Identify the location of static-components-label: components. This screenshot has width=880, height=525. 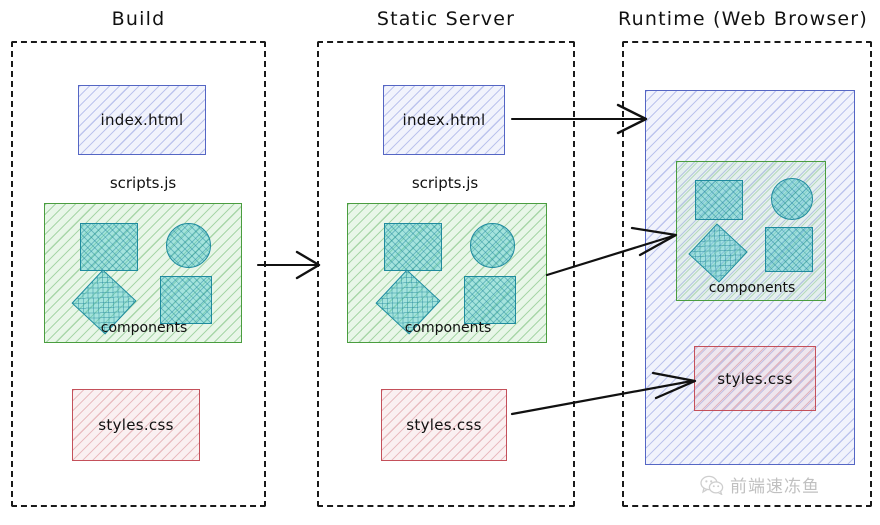
(448, 328).